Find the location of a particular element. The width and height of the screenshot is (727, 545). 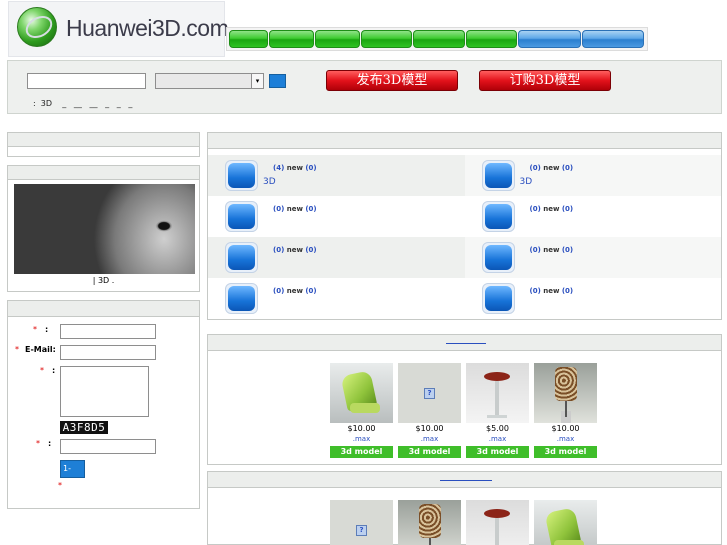

site-logo: Huanwei3D.com is located at coordinates (118, 29).